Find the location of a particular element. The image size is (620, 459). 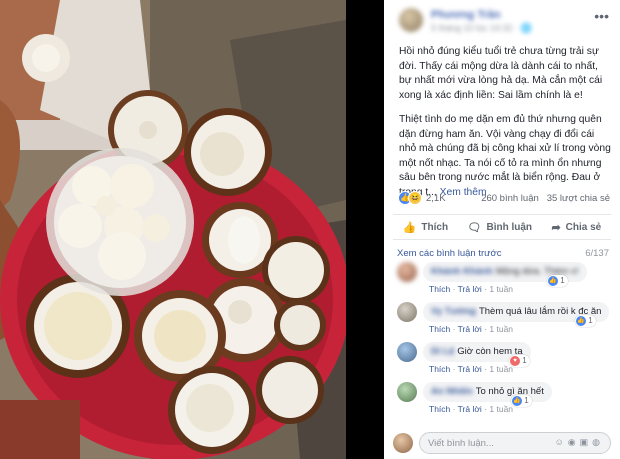

haha-reaction-icon: 😆 is located at coordinates (415, 198).